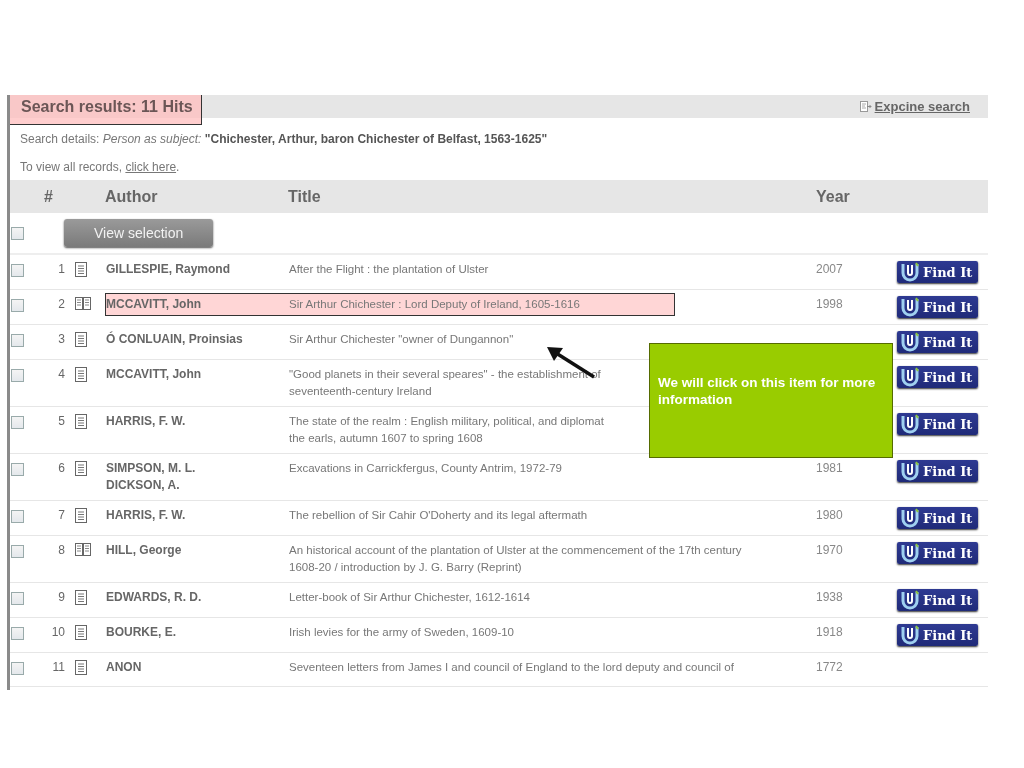 The width and height of the screenshot is (1024, 768). Describe the element at coordinates (434, 304) in the screenshot. I see `title-text: Sir Arthur Chichester : Lord Deputy of Ireland, 1605-1616` at that location.